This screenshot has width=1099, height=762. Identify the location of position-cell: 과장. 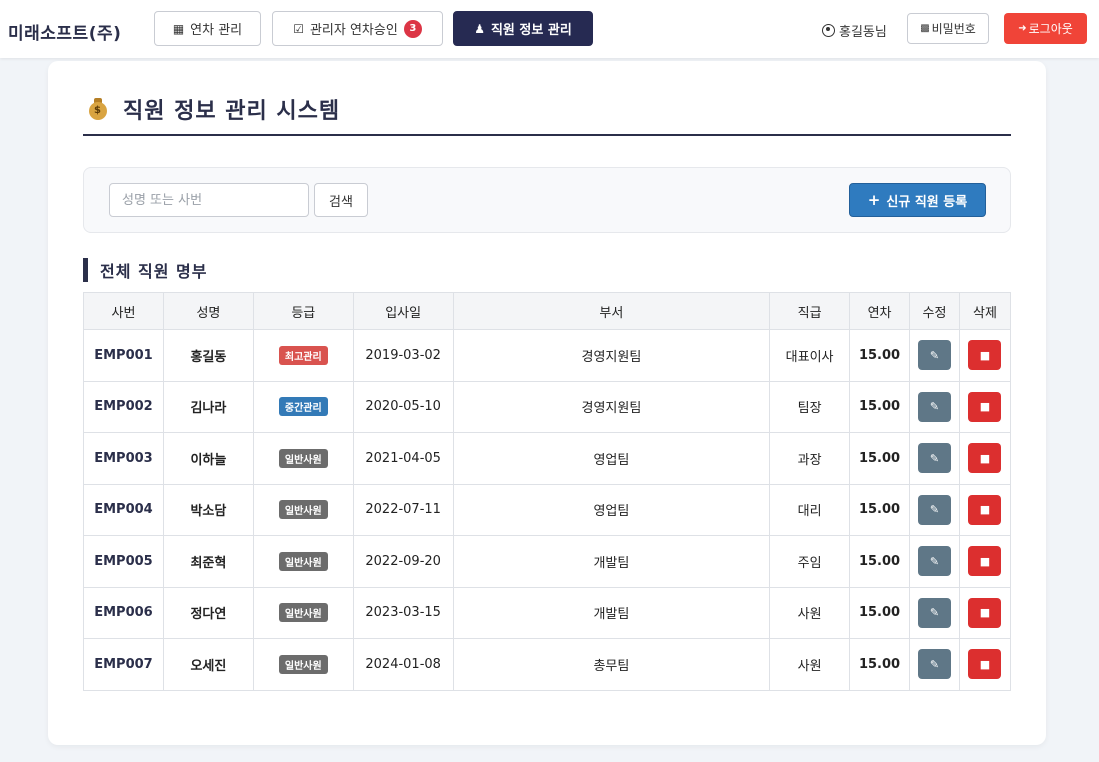
(810, 458).